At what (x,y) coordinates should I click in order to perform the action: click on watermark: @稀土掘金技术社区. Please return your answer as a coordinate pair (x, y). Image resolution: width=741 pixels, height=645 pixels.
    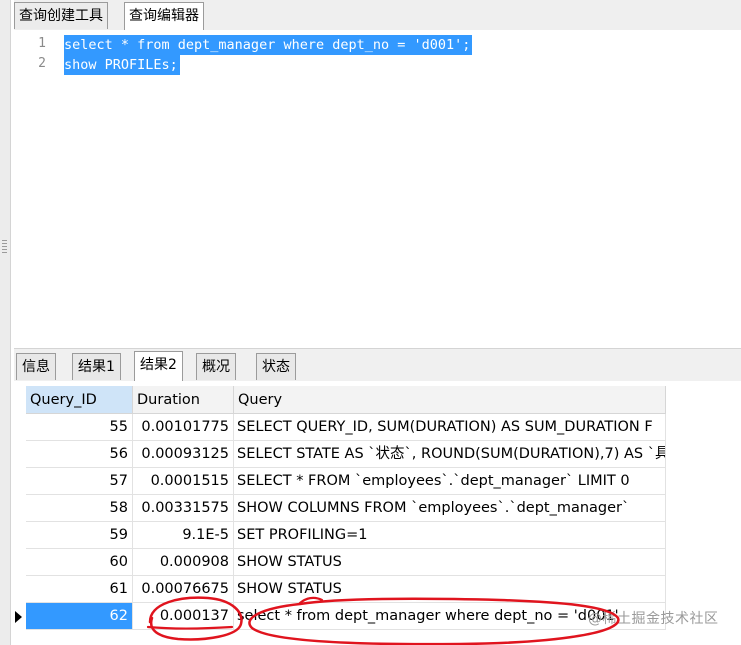
    Looking at the image, I should click on (653, 619).